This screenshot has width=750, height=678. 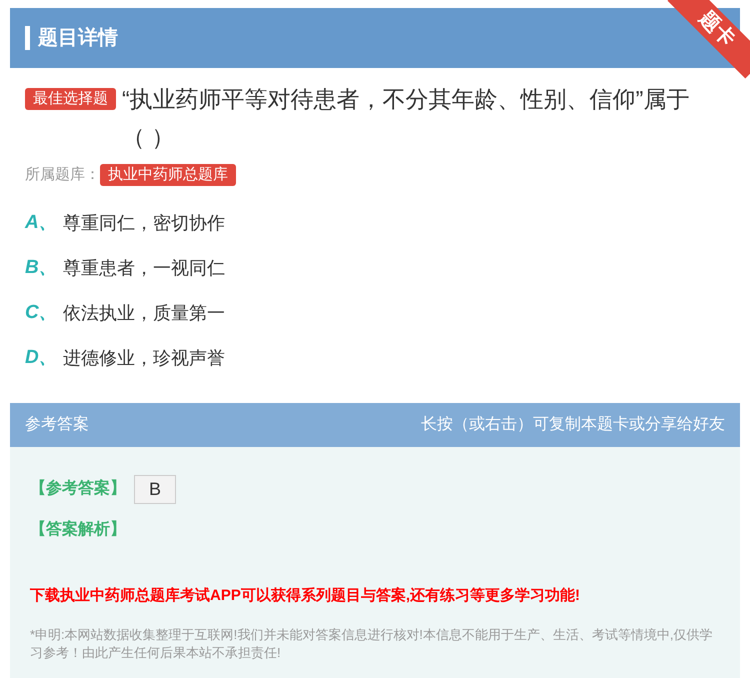 I want to click on option-letter: B、, so click(x=42, y=268).